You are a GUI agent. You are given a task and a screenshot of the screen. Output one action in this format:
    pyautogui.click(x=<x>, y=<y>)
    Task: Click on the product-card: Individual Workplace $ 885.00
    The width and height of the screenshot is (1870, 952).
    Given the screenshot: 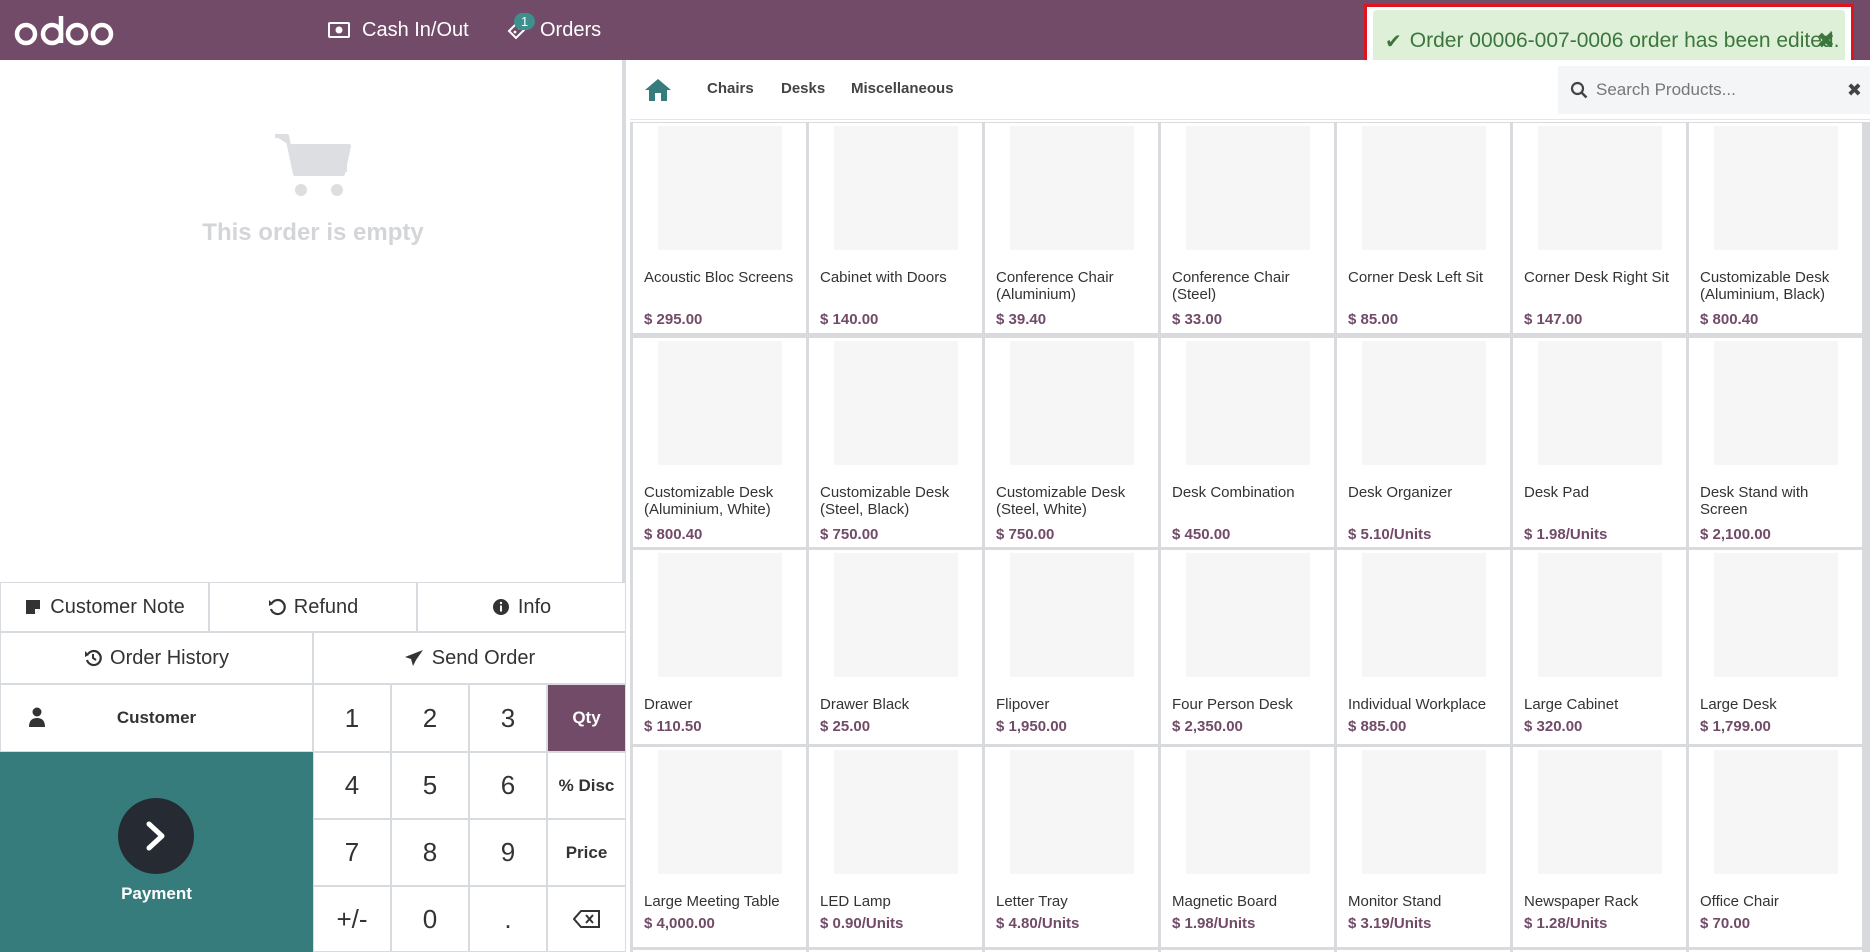 What is the action you would take?
    pyautogui.click(x=1423, y=647)
    